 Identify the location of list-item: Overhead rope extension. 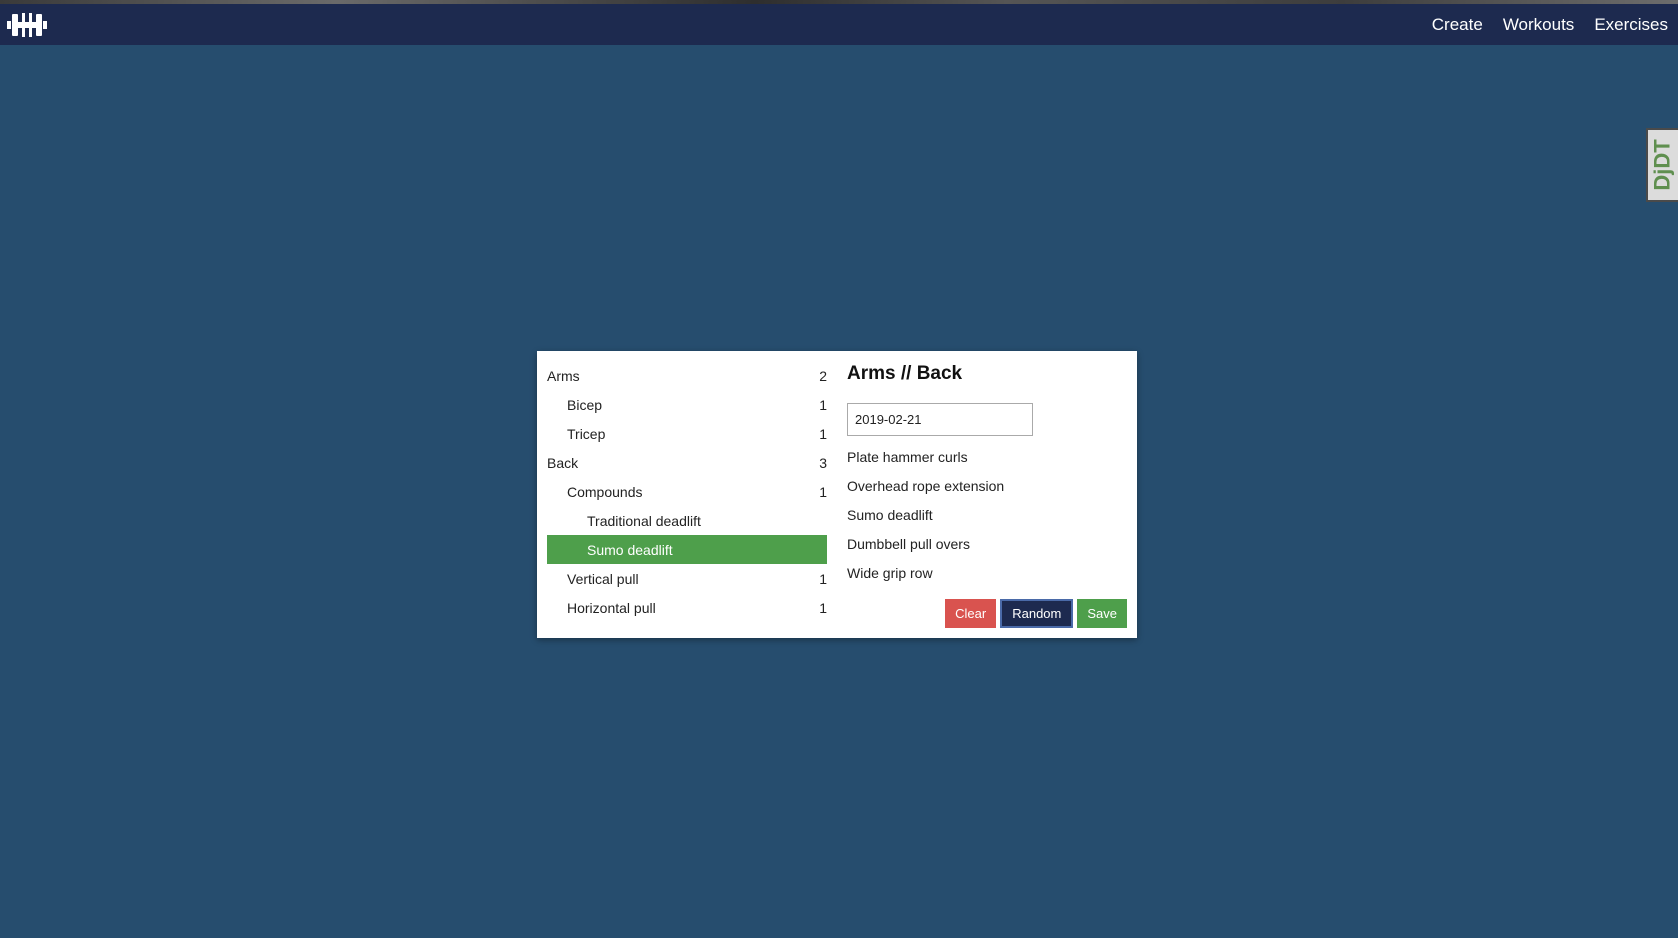
(987, 486).